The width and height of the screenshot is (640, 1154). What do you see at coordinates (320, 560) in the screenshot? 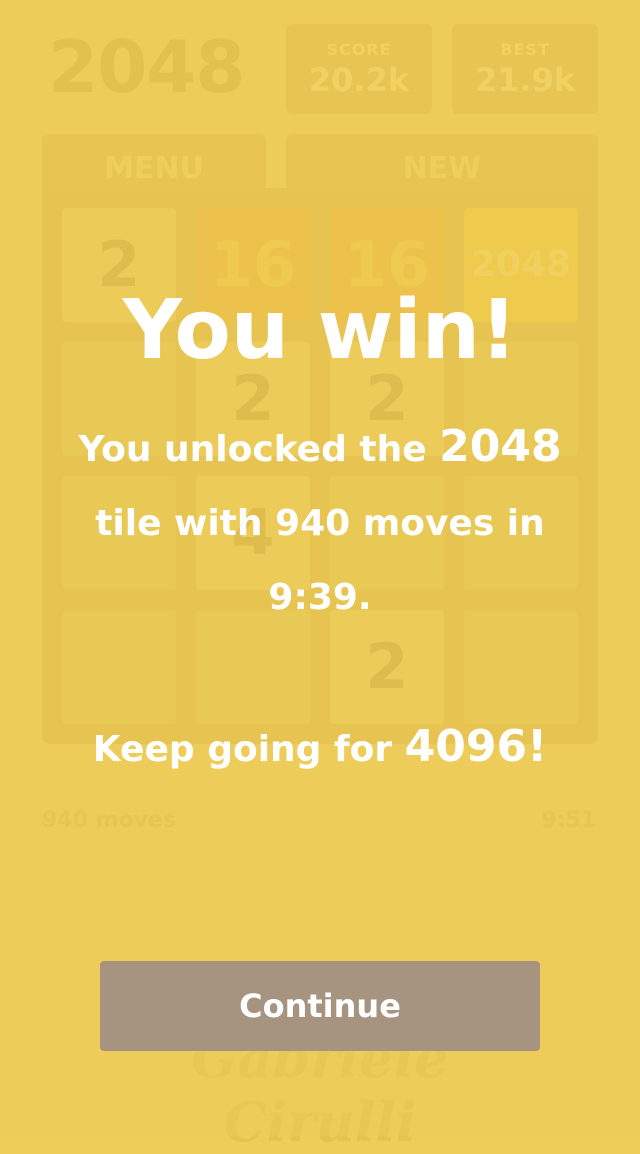
I see `win-message-text-end: tile with 940 moves in 9:39.` at bounding box center [320, 560].